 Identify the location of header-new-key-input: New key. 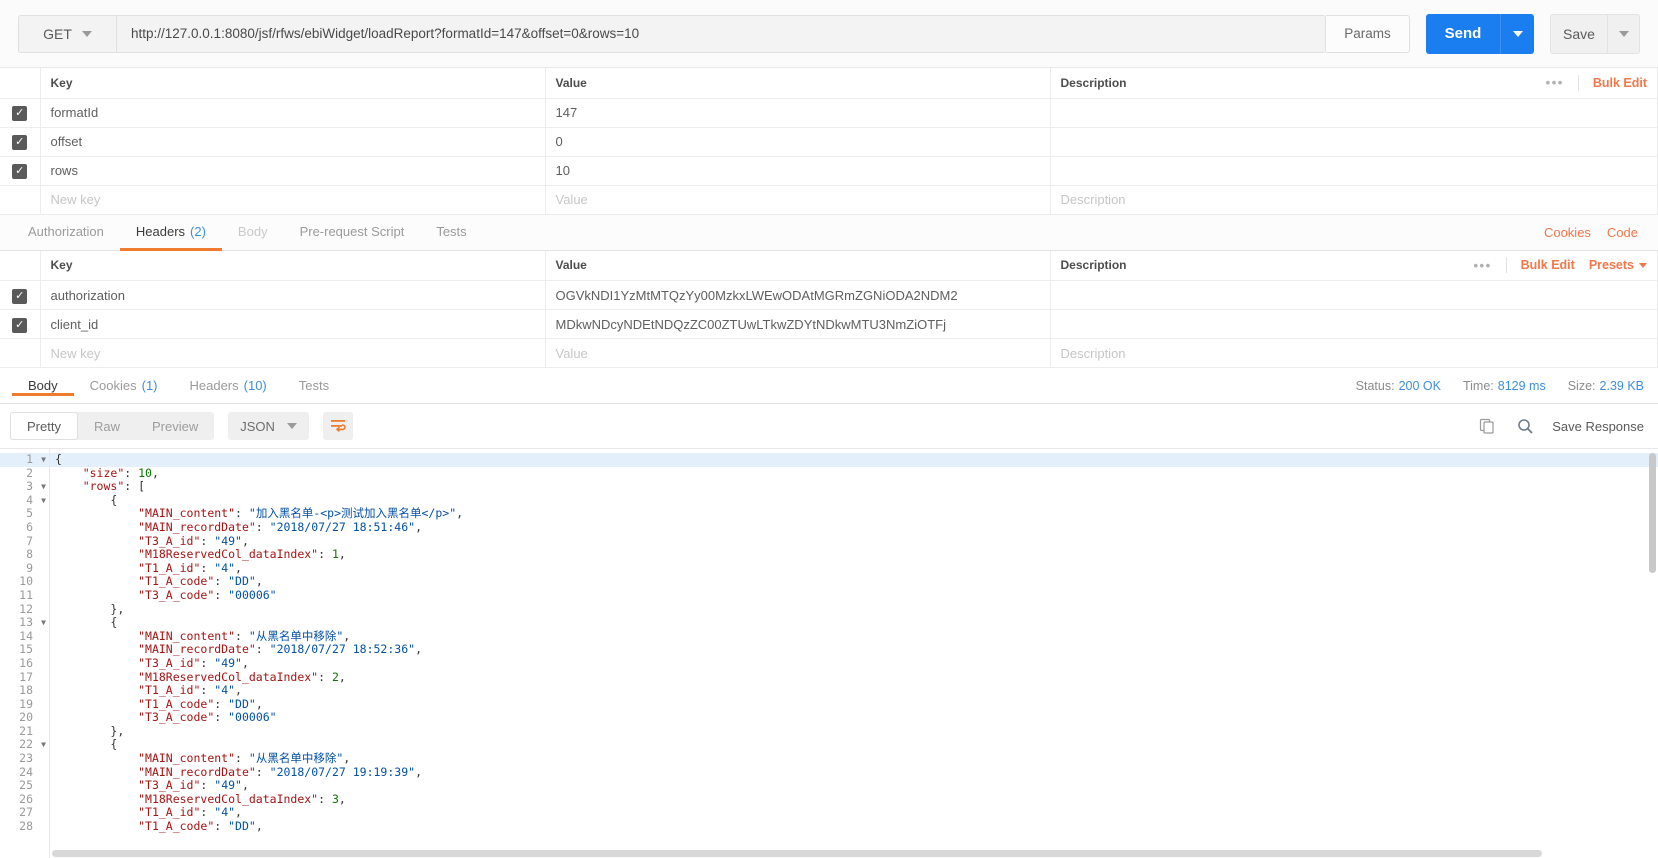
(292, 353).